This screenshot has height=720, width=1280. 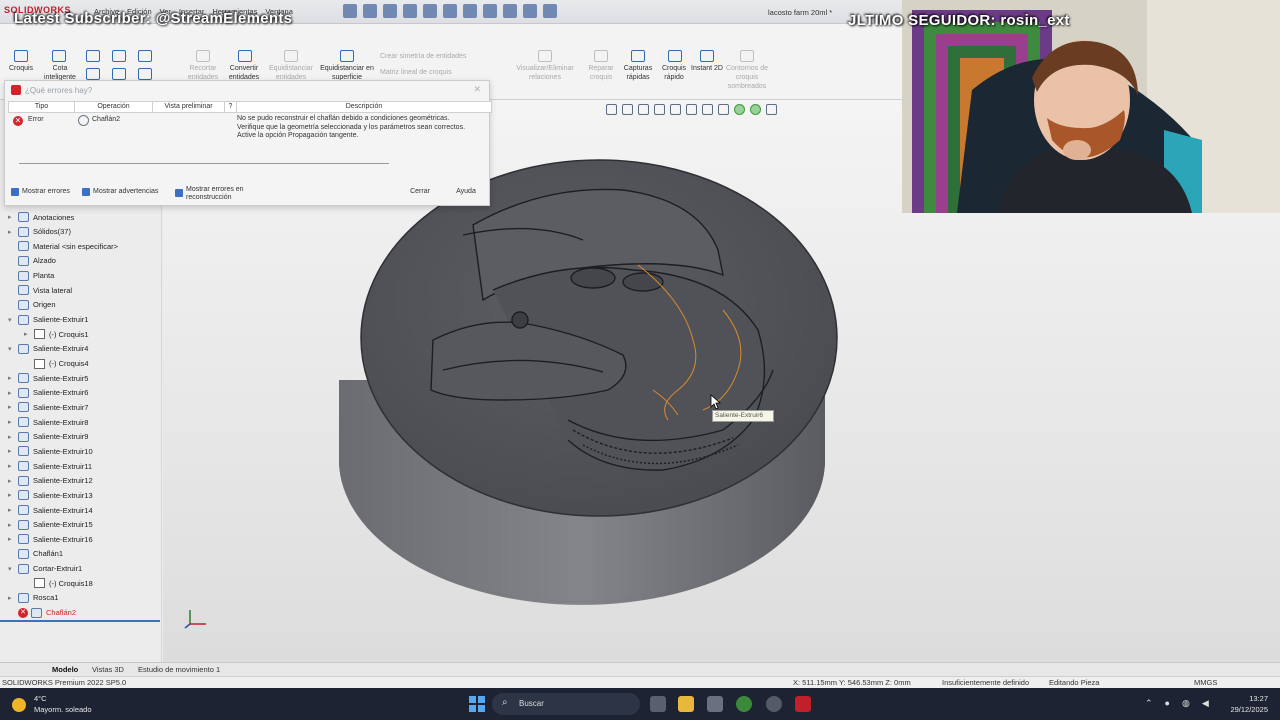 I want to click on ribbon-instant2d-button: Instant 2D, so click(x=707, y=68).